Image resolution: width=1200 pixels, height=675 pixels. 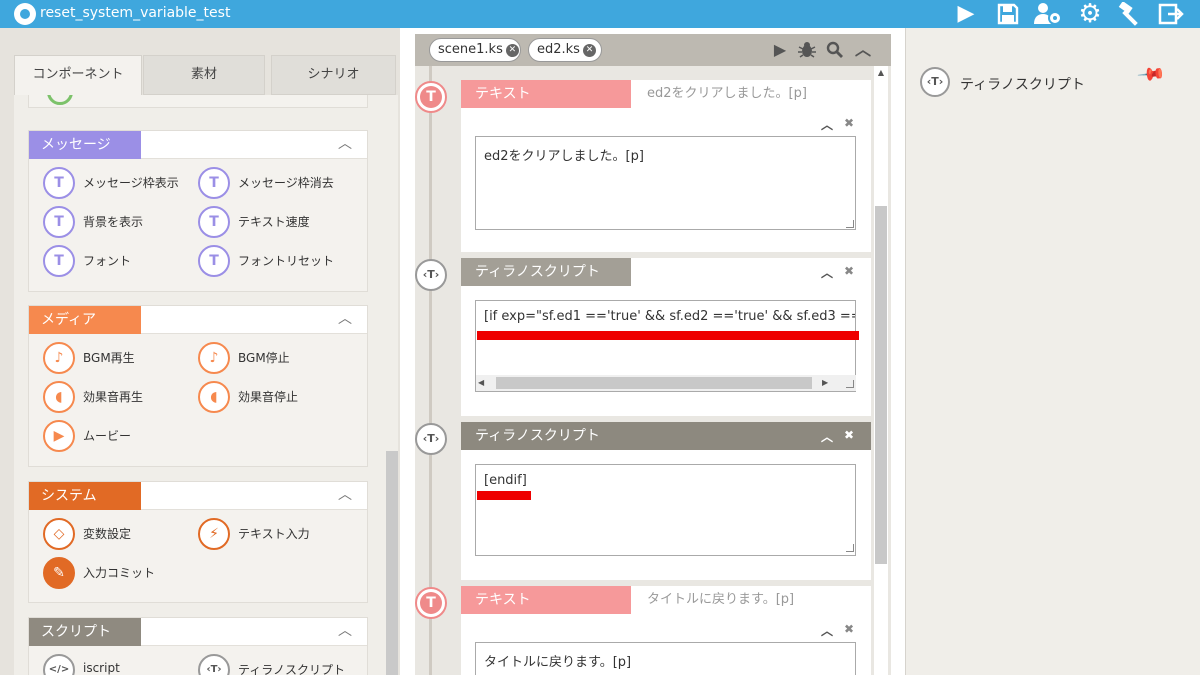 I want to click on text-block: テキスト ed2をクリアしました。[p] ︿ ✖ ed2をクリアしました。[p], so click(x=666, y=166).